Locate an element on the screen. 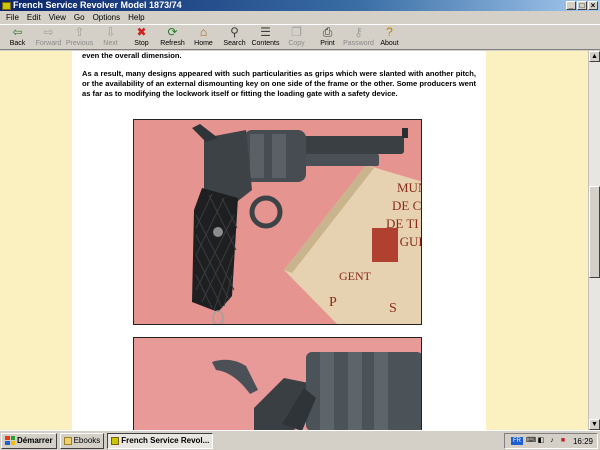  home-button: ⌂ Home is located at coordinates (203, 37).